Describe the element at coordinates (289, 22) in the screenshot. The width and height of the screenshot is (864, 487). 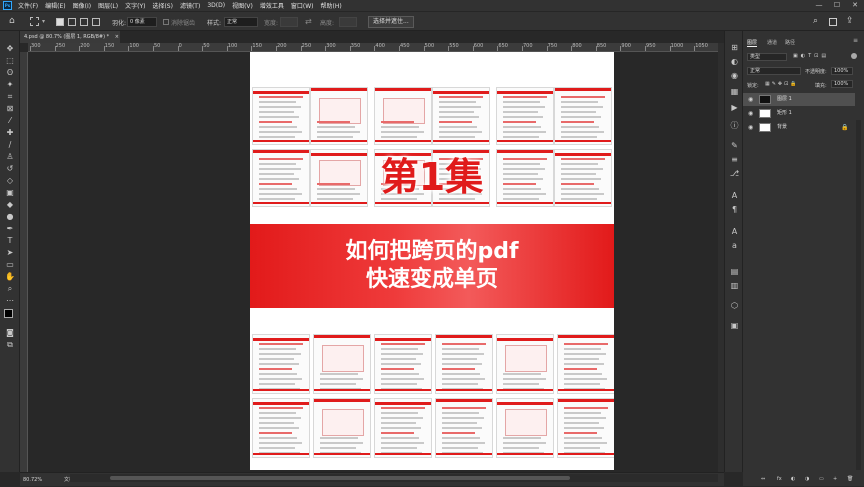
I see `width-input` at that location.